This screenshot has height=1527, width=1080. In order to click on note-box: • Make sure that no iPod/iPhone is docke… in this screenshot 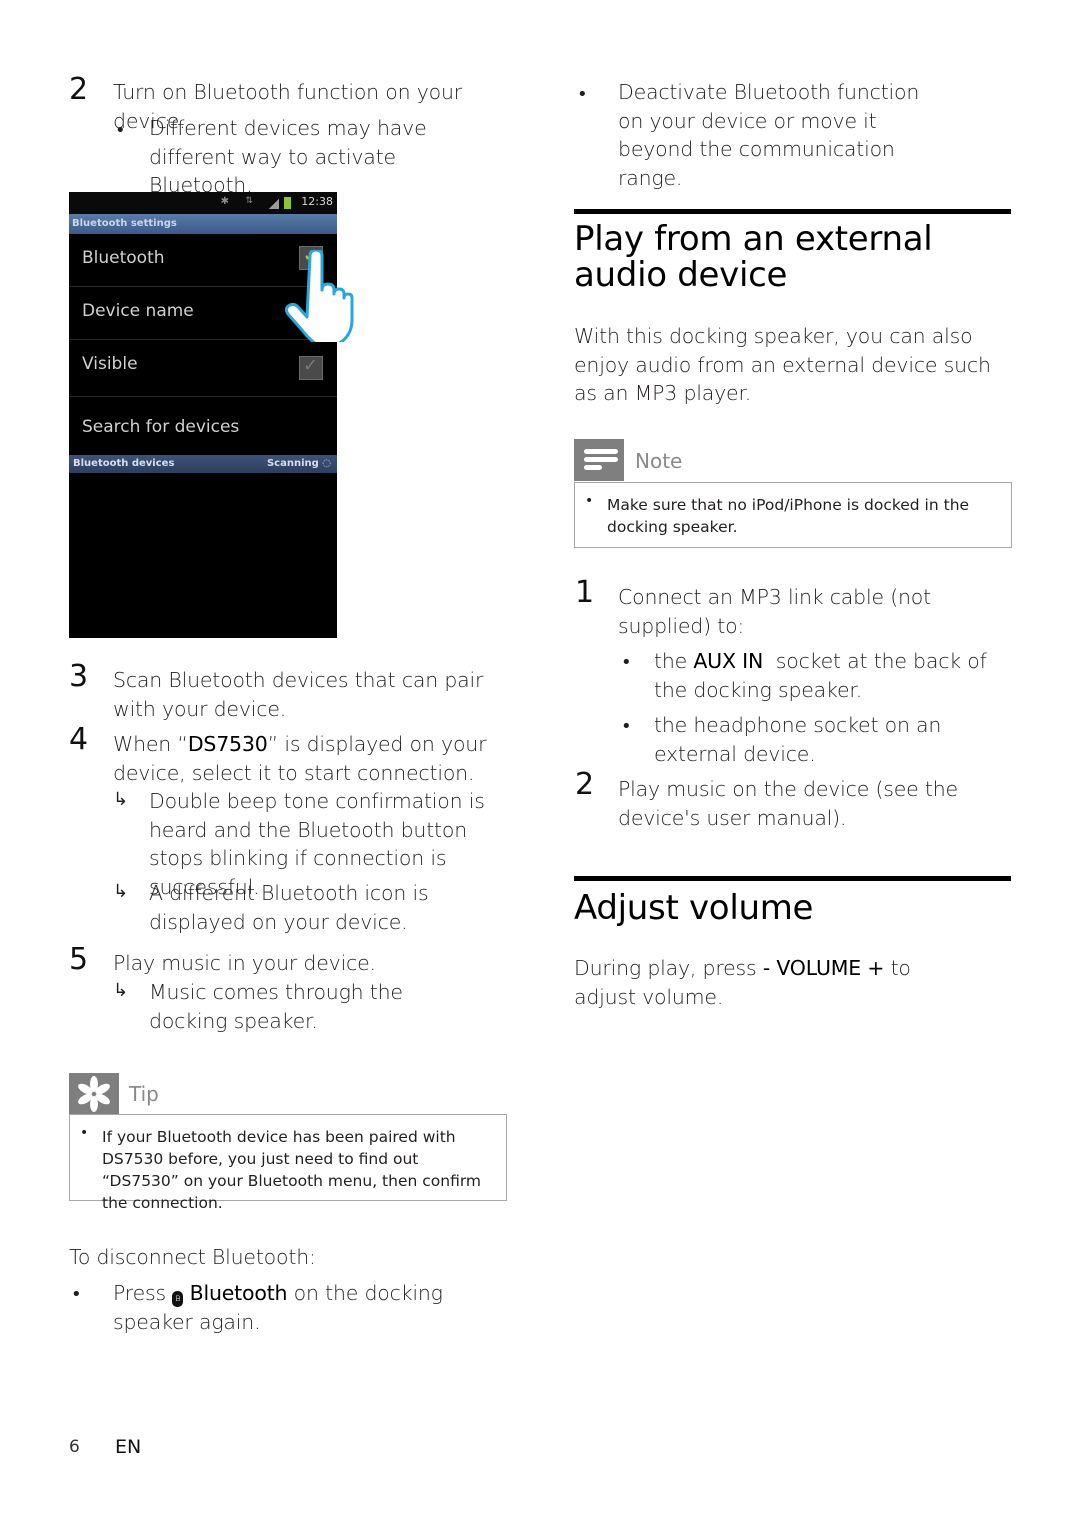, I will do `click(793, 515)`.